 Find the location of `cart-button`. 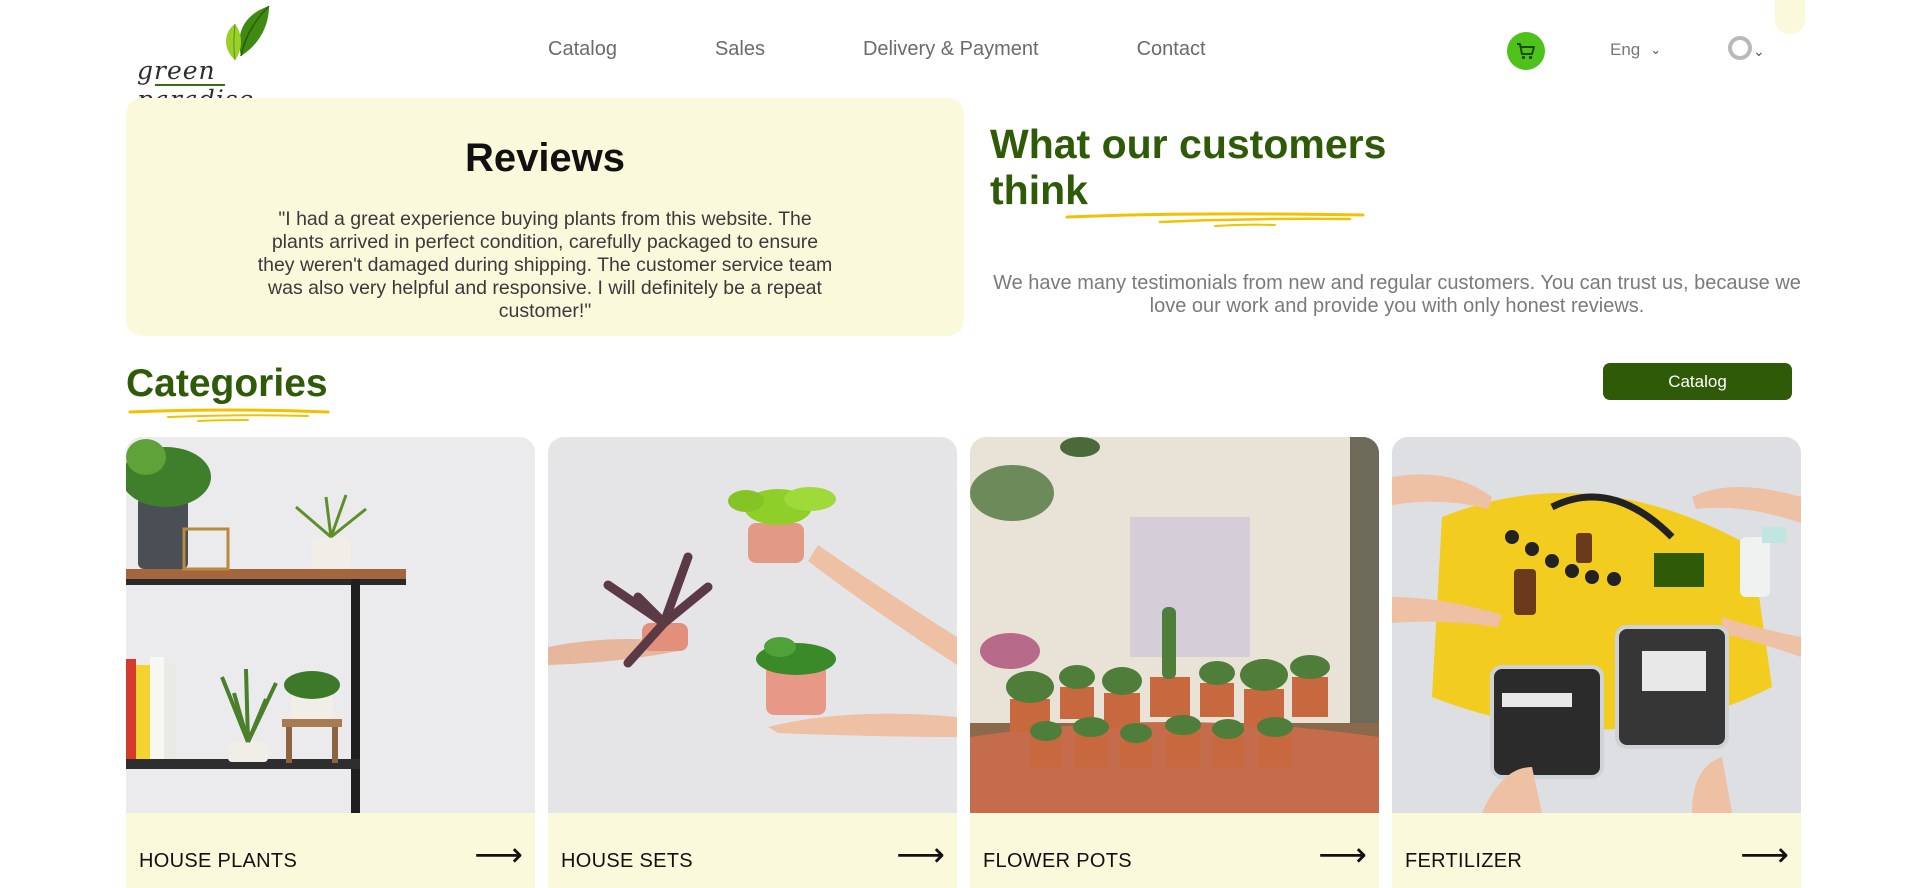

cart-button is located at coordinates (1526, 51).